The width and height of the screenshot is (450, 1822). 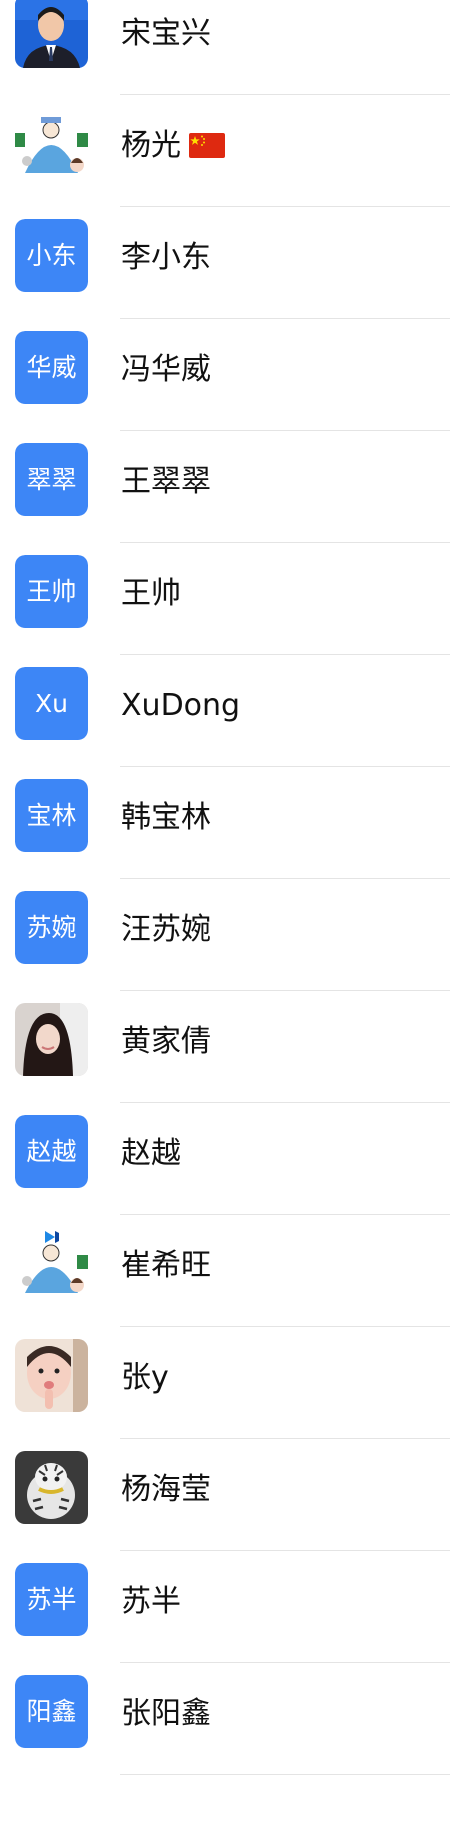 What do you see at coordinates (151, 145) in the screenshot?
I see `contact-name-text: 杨光` at bounding box center [151, 145].